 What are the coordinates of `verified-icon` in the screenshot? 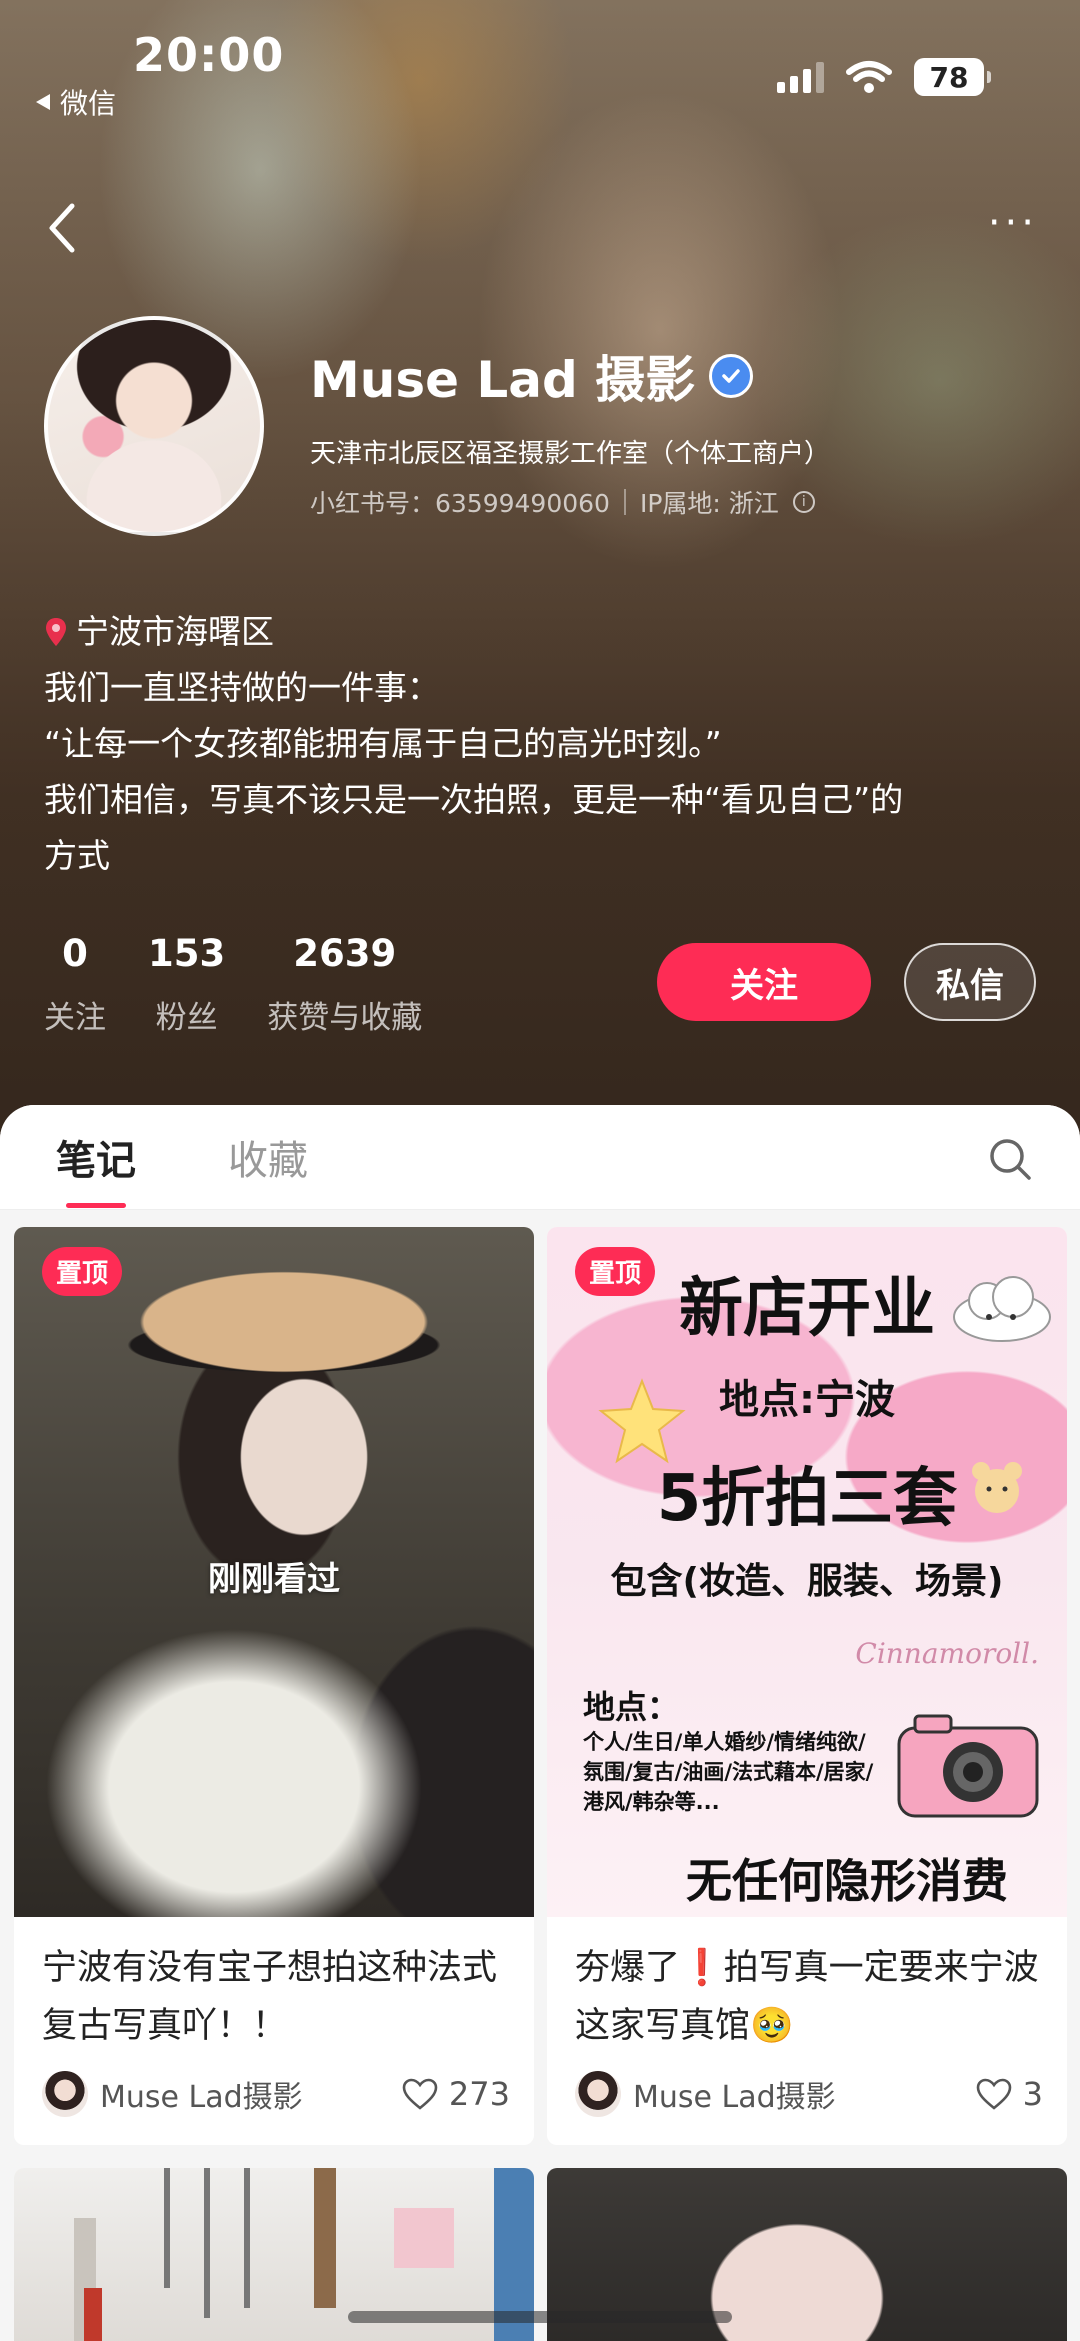 It's located at (731, 376).